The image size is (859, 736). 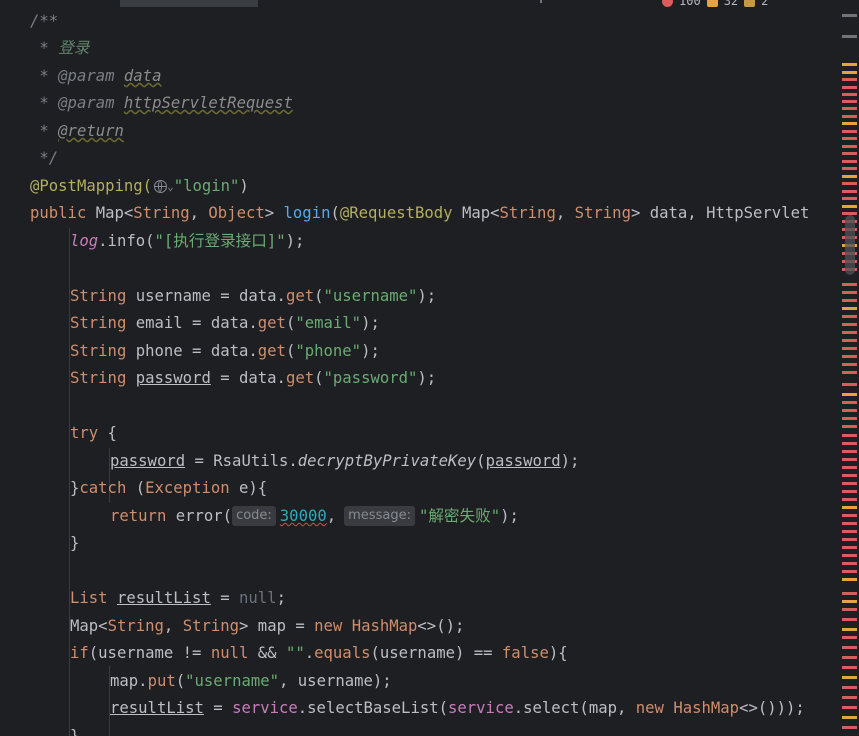 What do you see at coordinates (225, 323) in the screenshot?
I see `code-line: String email = data.get("email");` at bounding box center [225, 323].